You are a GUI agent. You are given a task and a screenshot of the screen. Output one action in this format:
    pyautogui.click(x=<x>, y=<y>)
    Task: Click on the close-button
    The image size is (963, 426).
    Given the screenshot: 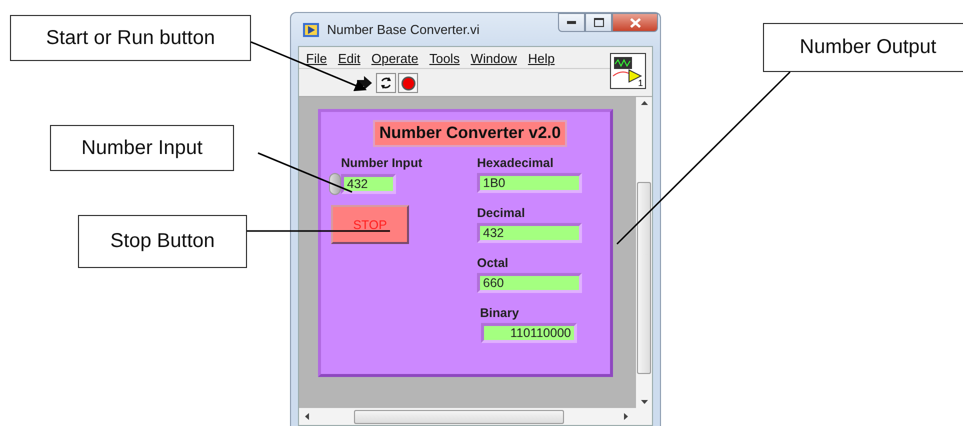 What is the action you would take?
    pyautogui.click(x=635, y=22)
    